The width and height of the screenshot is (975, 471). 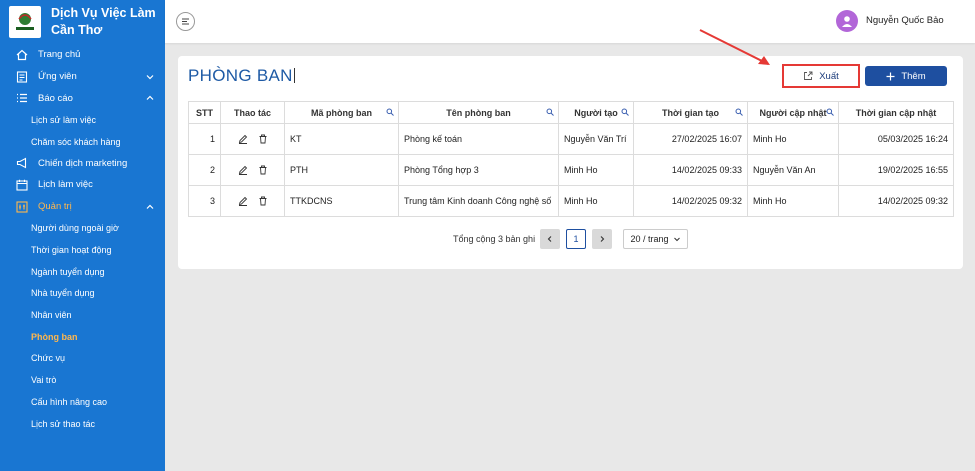 I want to click on chevron-right-icon, so click(x=602, y=239).